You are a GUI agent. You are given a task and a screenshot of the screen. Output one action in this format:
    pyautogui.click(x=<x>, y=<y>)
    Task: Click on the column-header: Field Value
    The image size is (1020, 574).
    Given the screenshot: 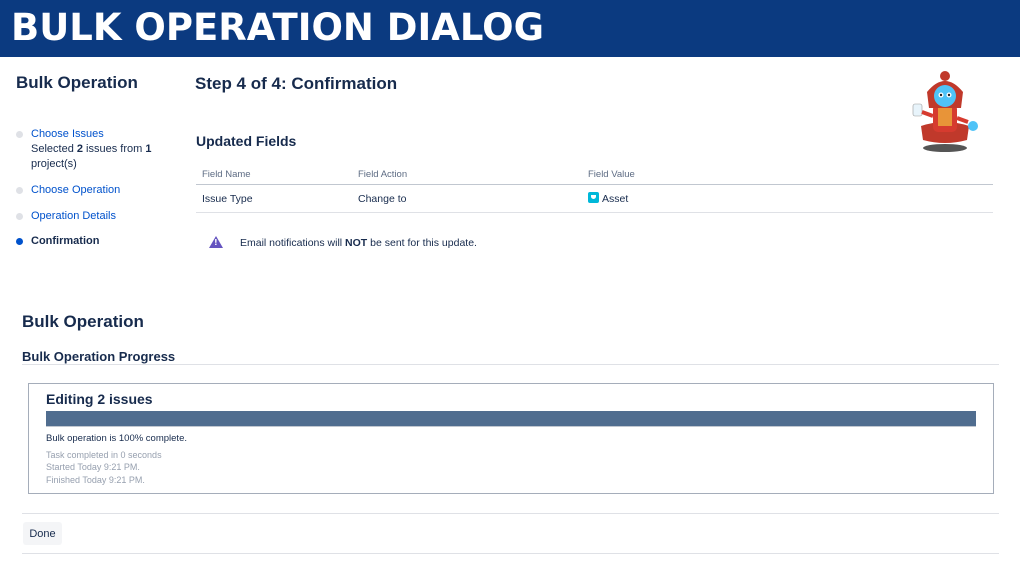 What is the action you would take?
    pyautogui.click(x=787, y=175)
    